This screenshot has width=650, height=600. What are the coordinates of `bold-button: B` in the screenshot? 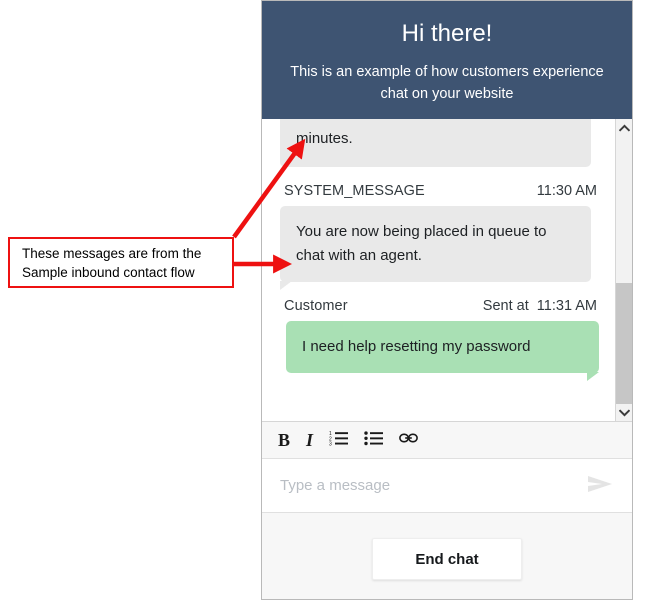 It's located at (284, 440).